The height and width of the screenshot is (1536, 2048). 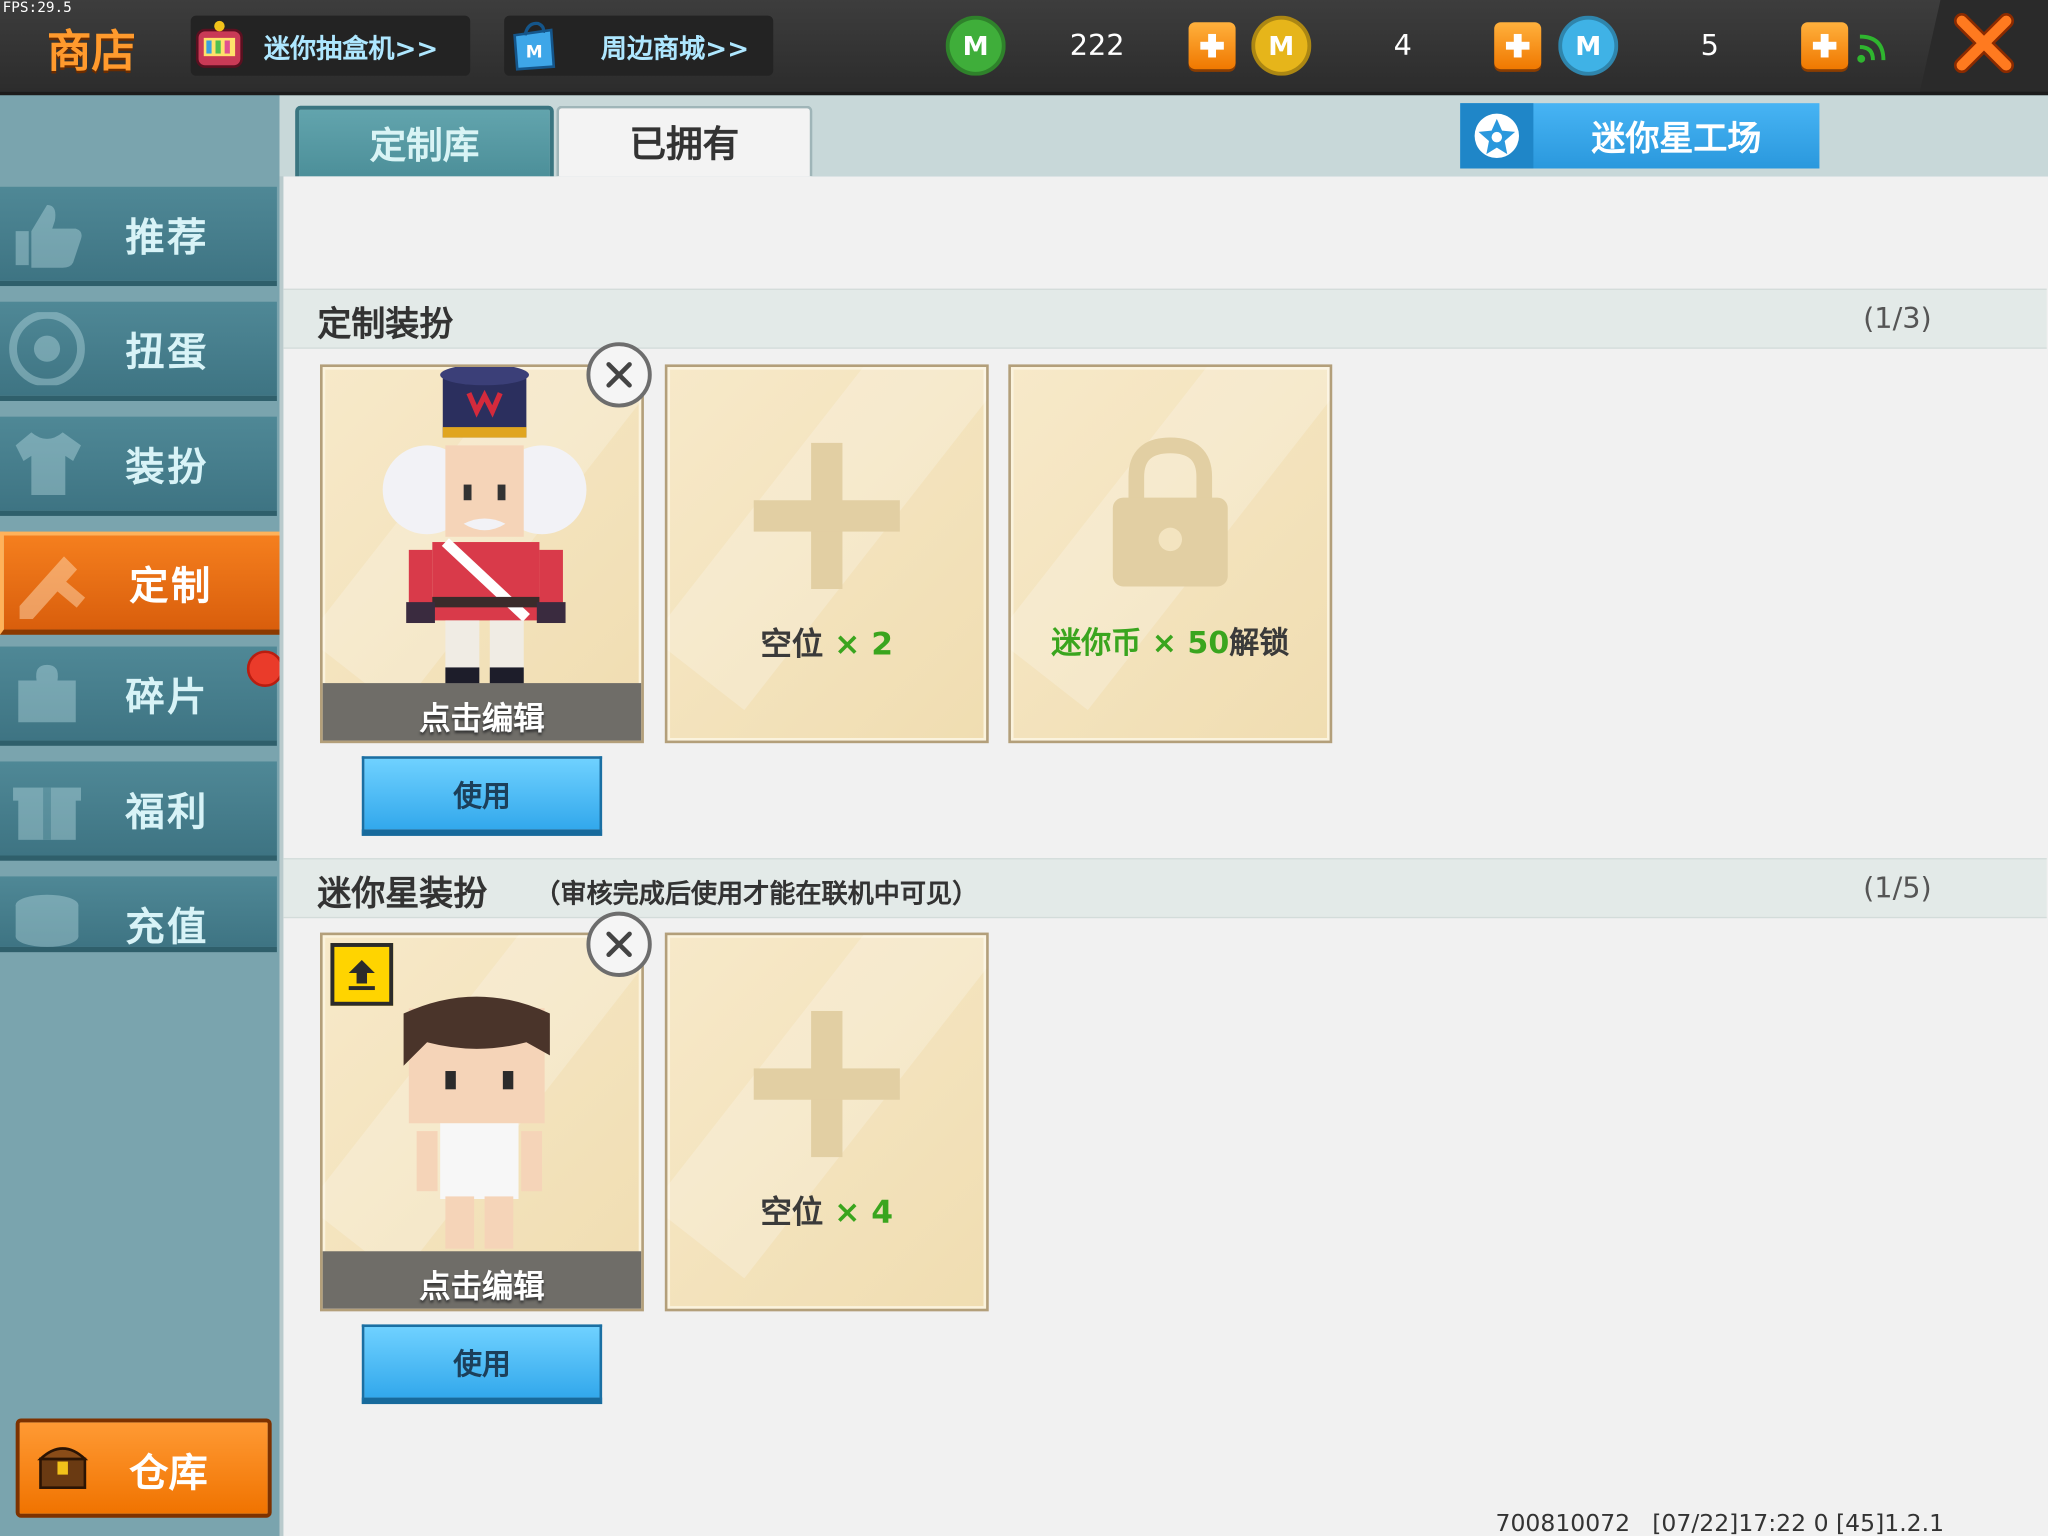 I want to click on sidebar-item-recommend: 推荐, so click(x=138, y=236).